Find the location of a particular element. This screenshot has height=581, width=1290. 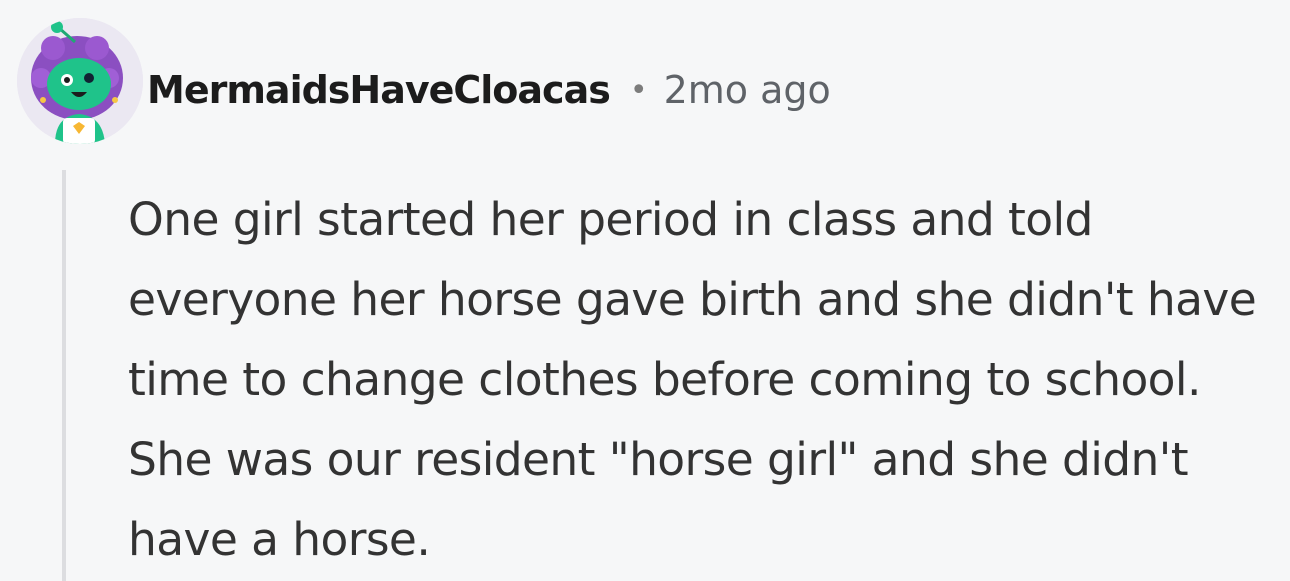

snoo-avatar-icon is located at coordinates (80, 81).